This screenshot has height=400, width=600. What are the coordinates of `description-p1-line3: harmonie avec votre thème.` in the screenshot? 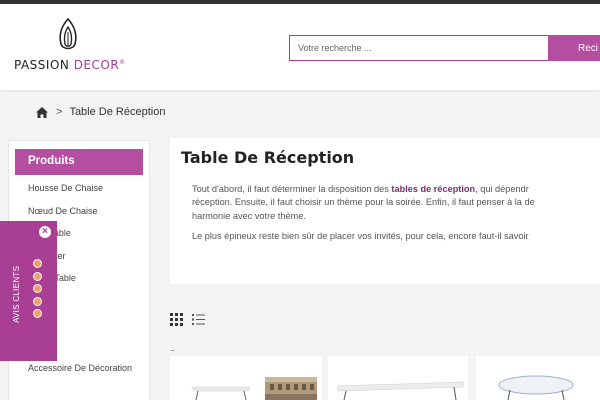 It's located at (249, 215).